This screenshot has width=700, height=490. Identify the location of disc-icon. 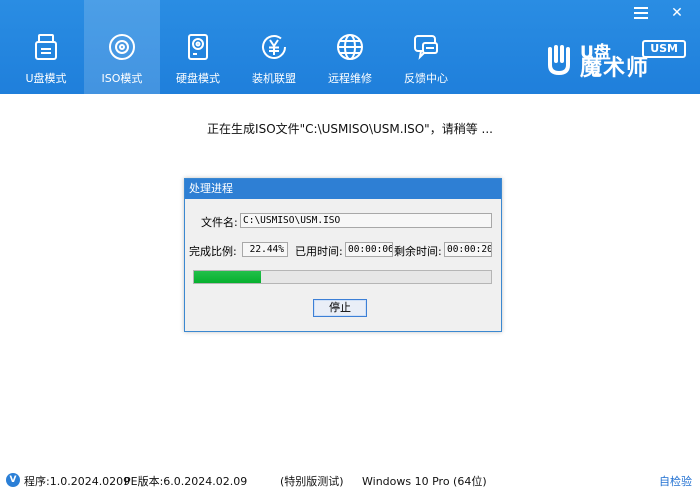
(122, 47).